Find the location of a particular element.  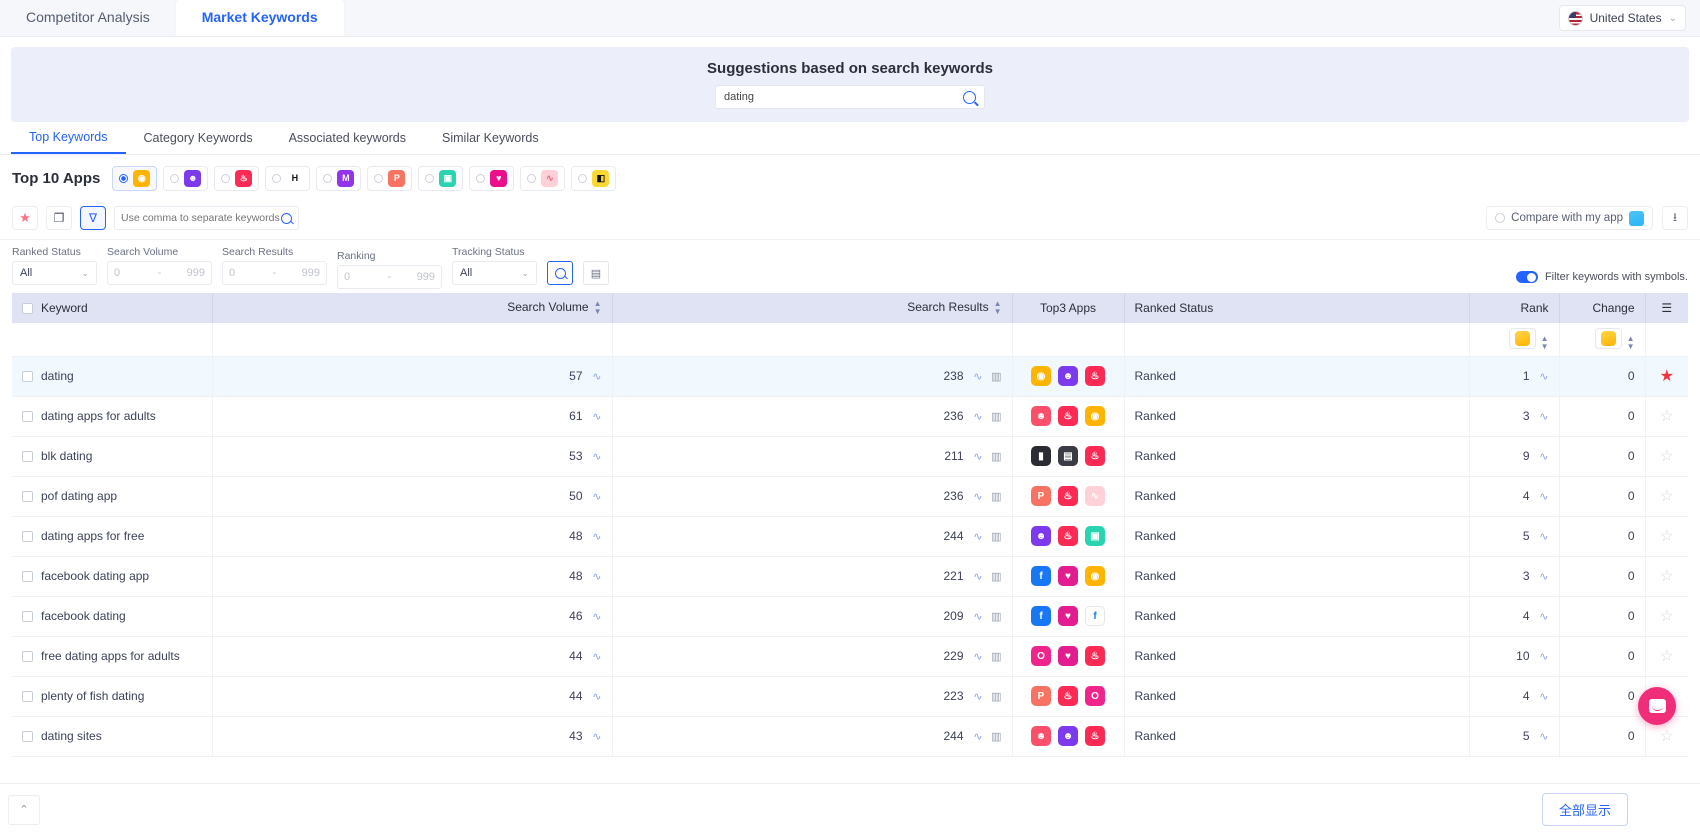

ranked-status-select: All ⌄ is located at coordinates (54, 273).